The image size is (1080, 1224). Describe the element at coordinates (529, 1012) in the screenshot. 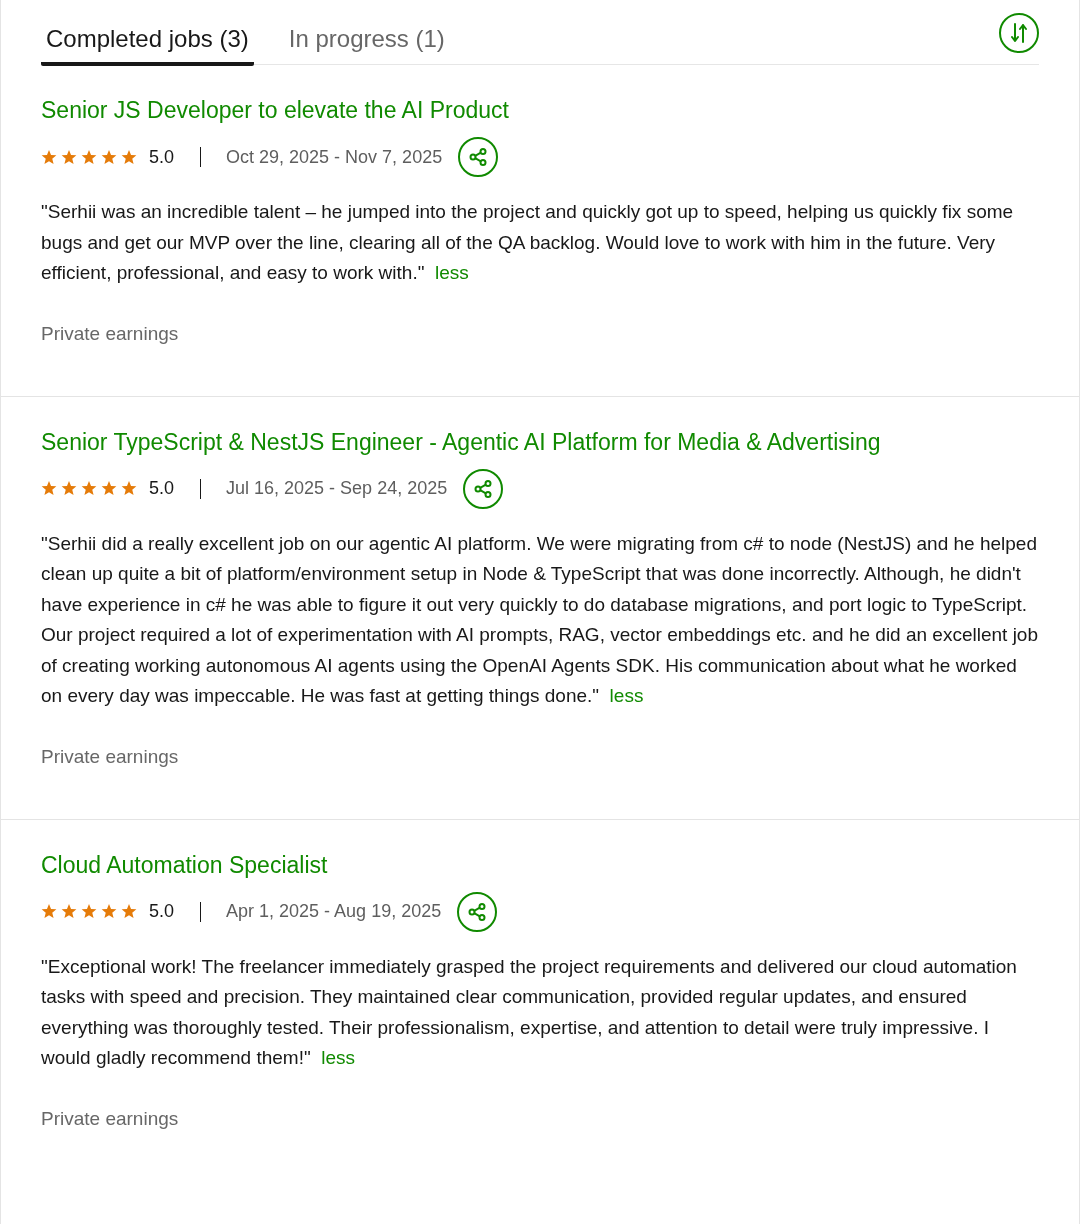

I see `review-text: "Exceptional work! The freelancer immediately grasped the project requirements and delivered our cloud automation tasks with speed and precision. They maintained clear communication, provided regular updates, and ensured everything was thoroughly tested. Their professionalism, expertise, and attention to detail were truly impressive. I would gladly recommend them!" less` at that location.